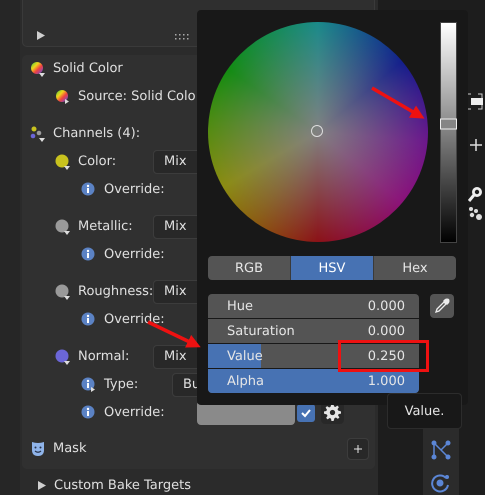 This screenshot has width=485, height=495. Describe the element at coordinates (96, 134) in the screenshot. I see `channels-label: Channels (4):` at that location.